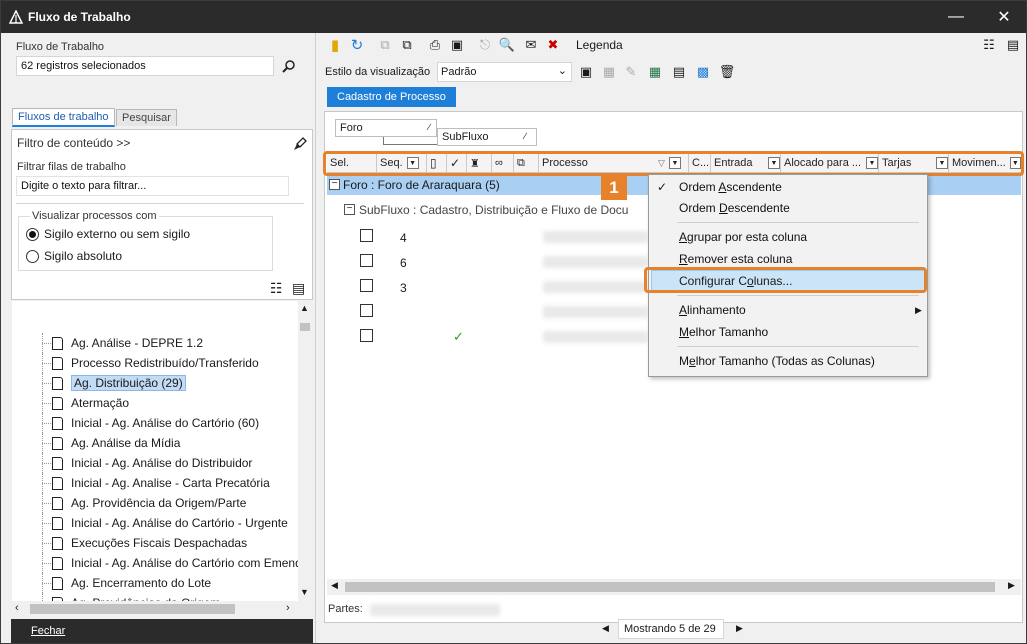 Image resolution: width=1027 pixels, height=644 pixels. I want to click on tree-item: Ag. Análise - DEPRE 1.2, so click(107, 343).